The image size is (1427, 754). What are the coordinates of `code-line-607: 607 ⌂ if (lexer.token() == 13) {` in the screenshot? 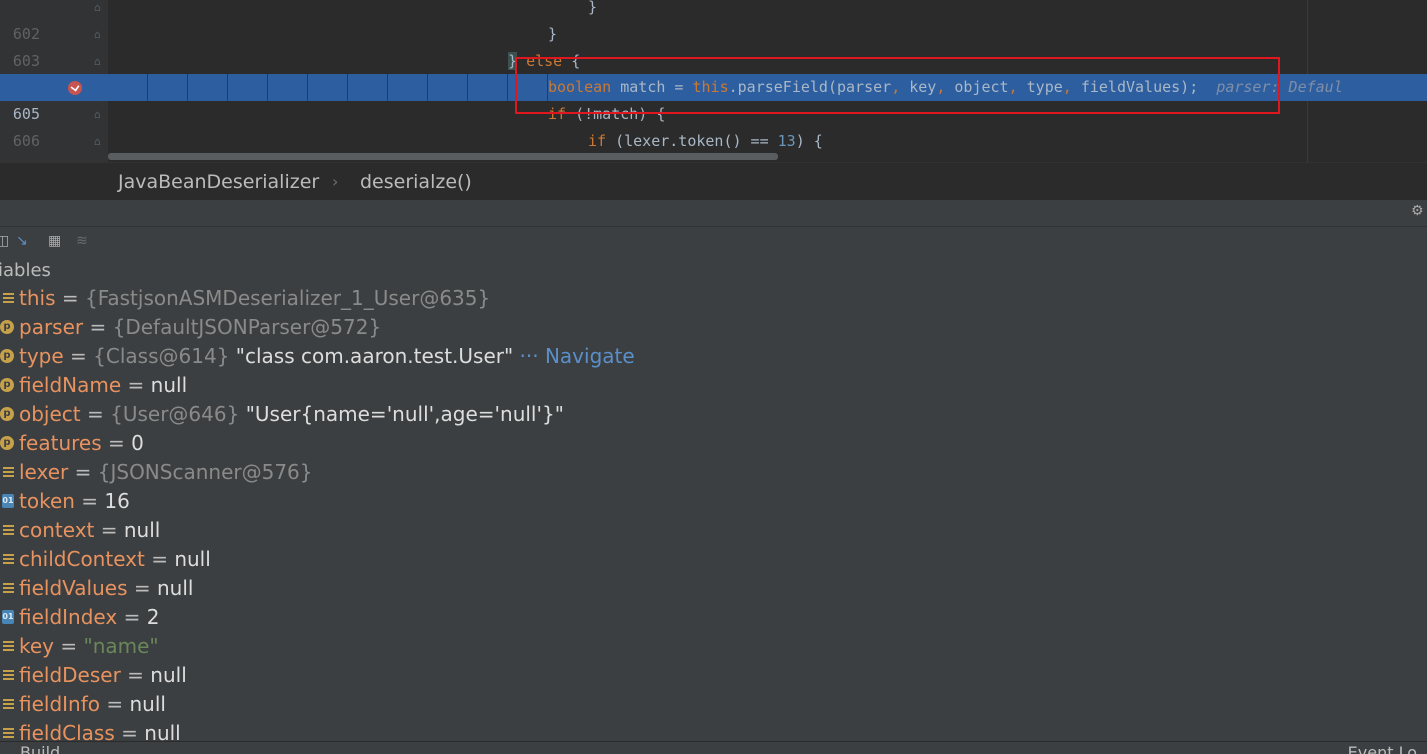 It's located at (713, 145).